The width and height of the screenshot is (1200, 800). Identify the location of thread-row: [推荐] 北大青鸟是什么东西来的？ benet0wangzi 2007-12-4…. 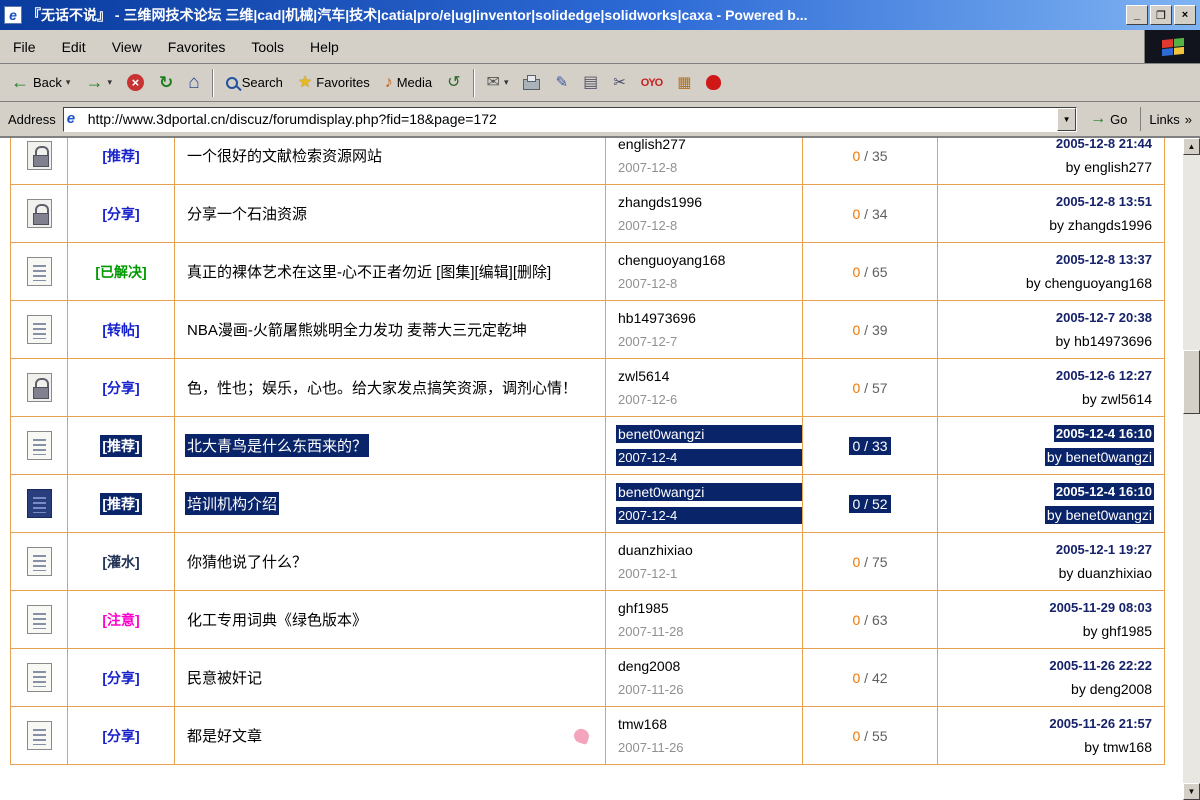
(587, 446).